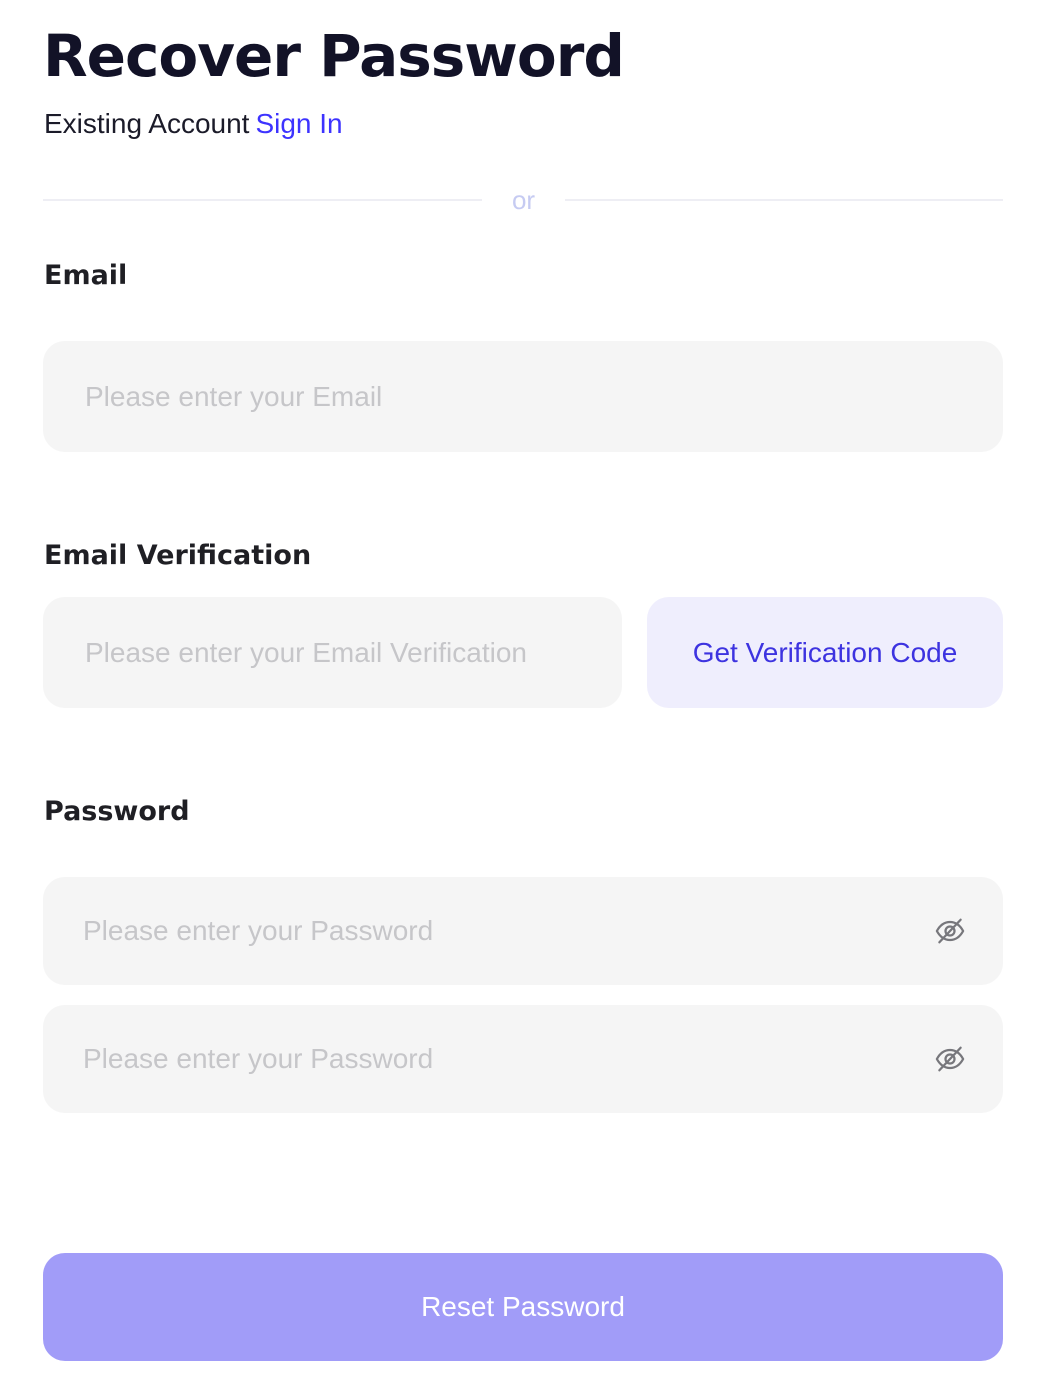 This screenshot has height=1390, width=1050. I want to click on existing-account-line: Existing Account Sign In, so click(193, 124).